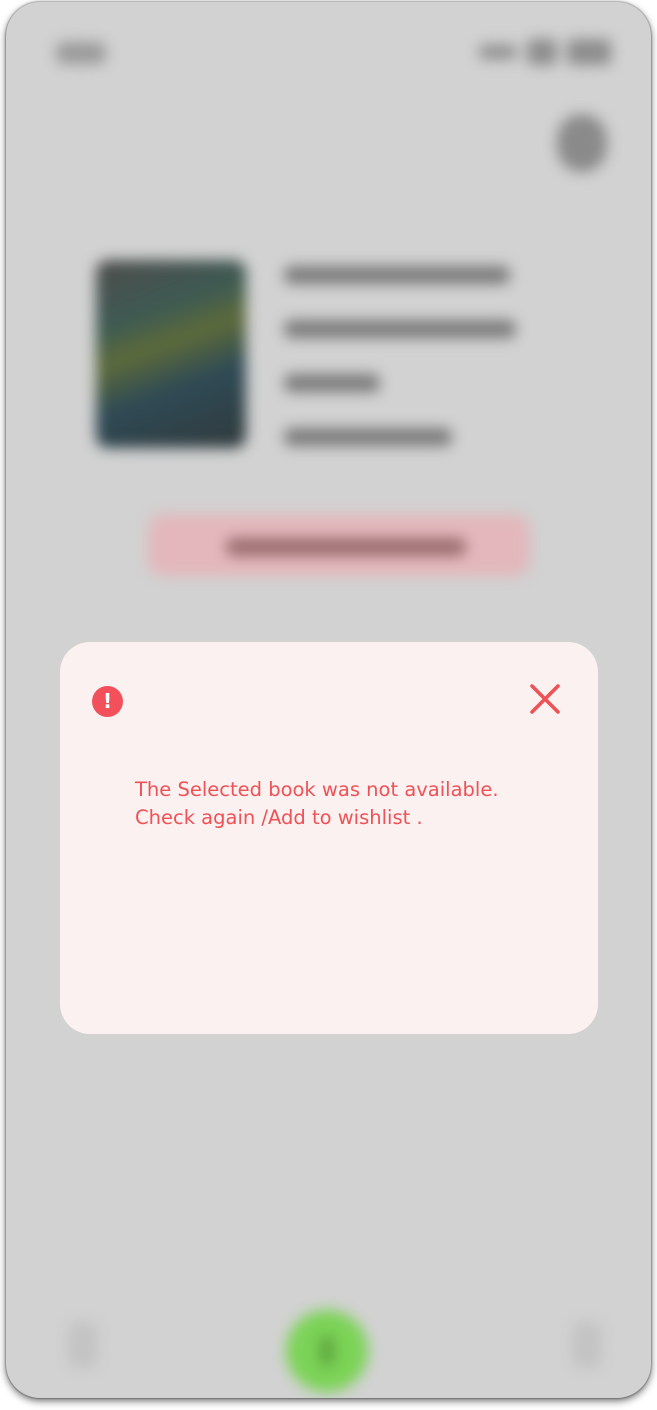  Describe the element at coordinates (542, 52) in the screenshot. I see `wifi-icon` at that location.